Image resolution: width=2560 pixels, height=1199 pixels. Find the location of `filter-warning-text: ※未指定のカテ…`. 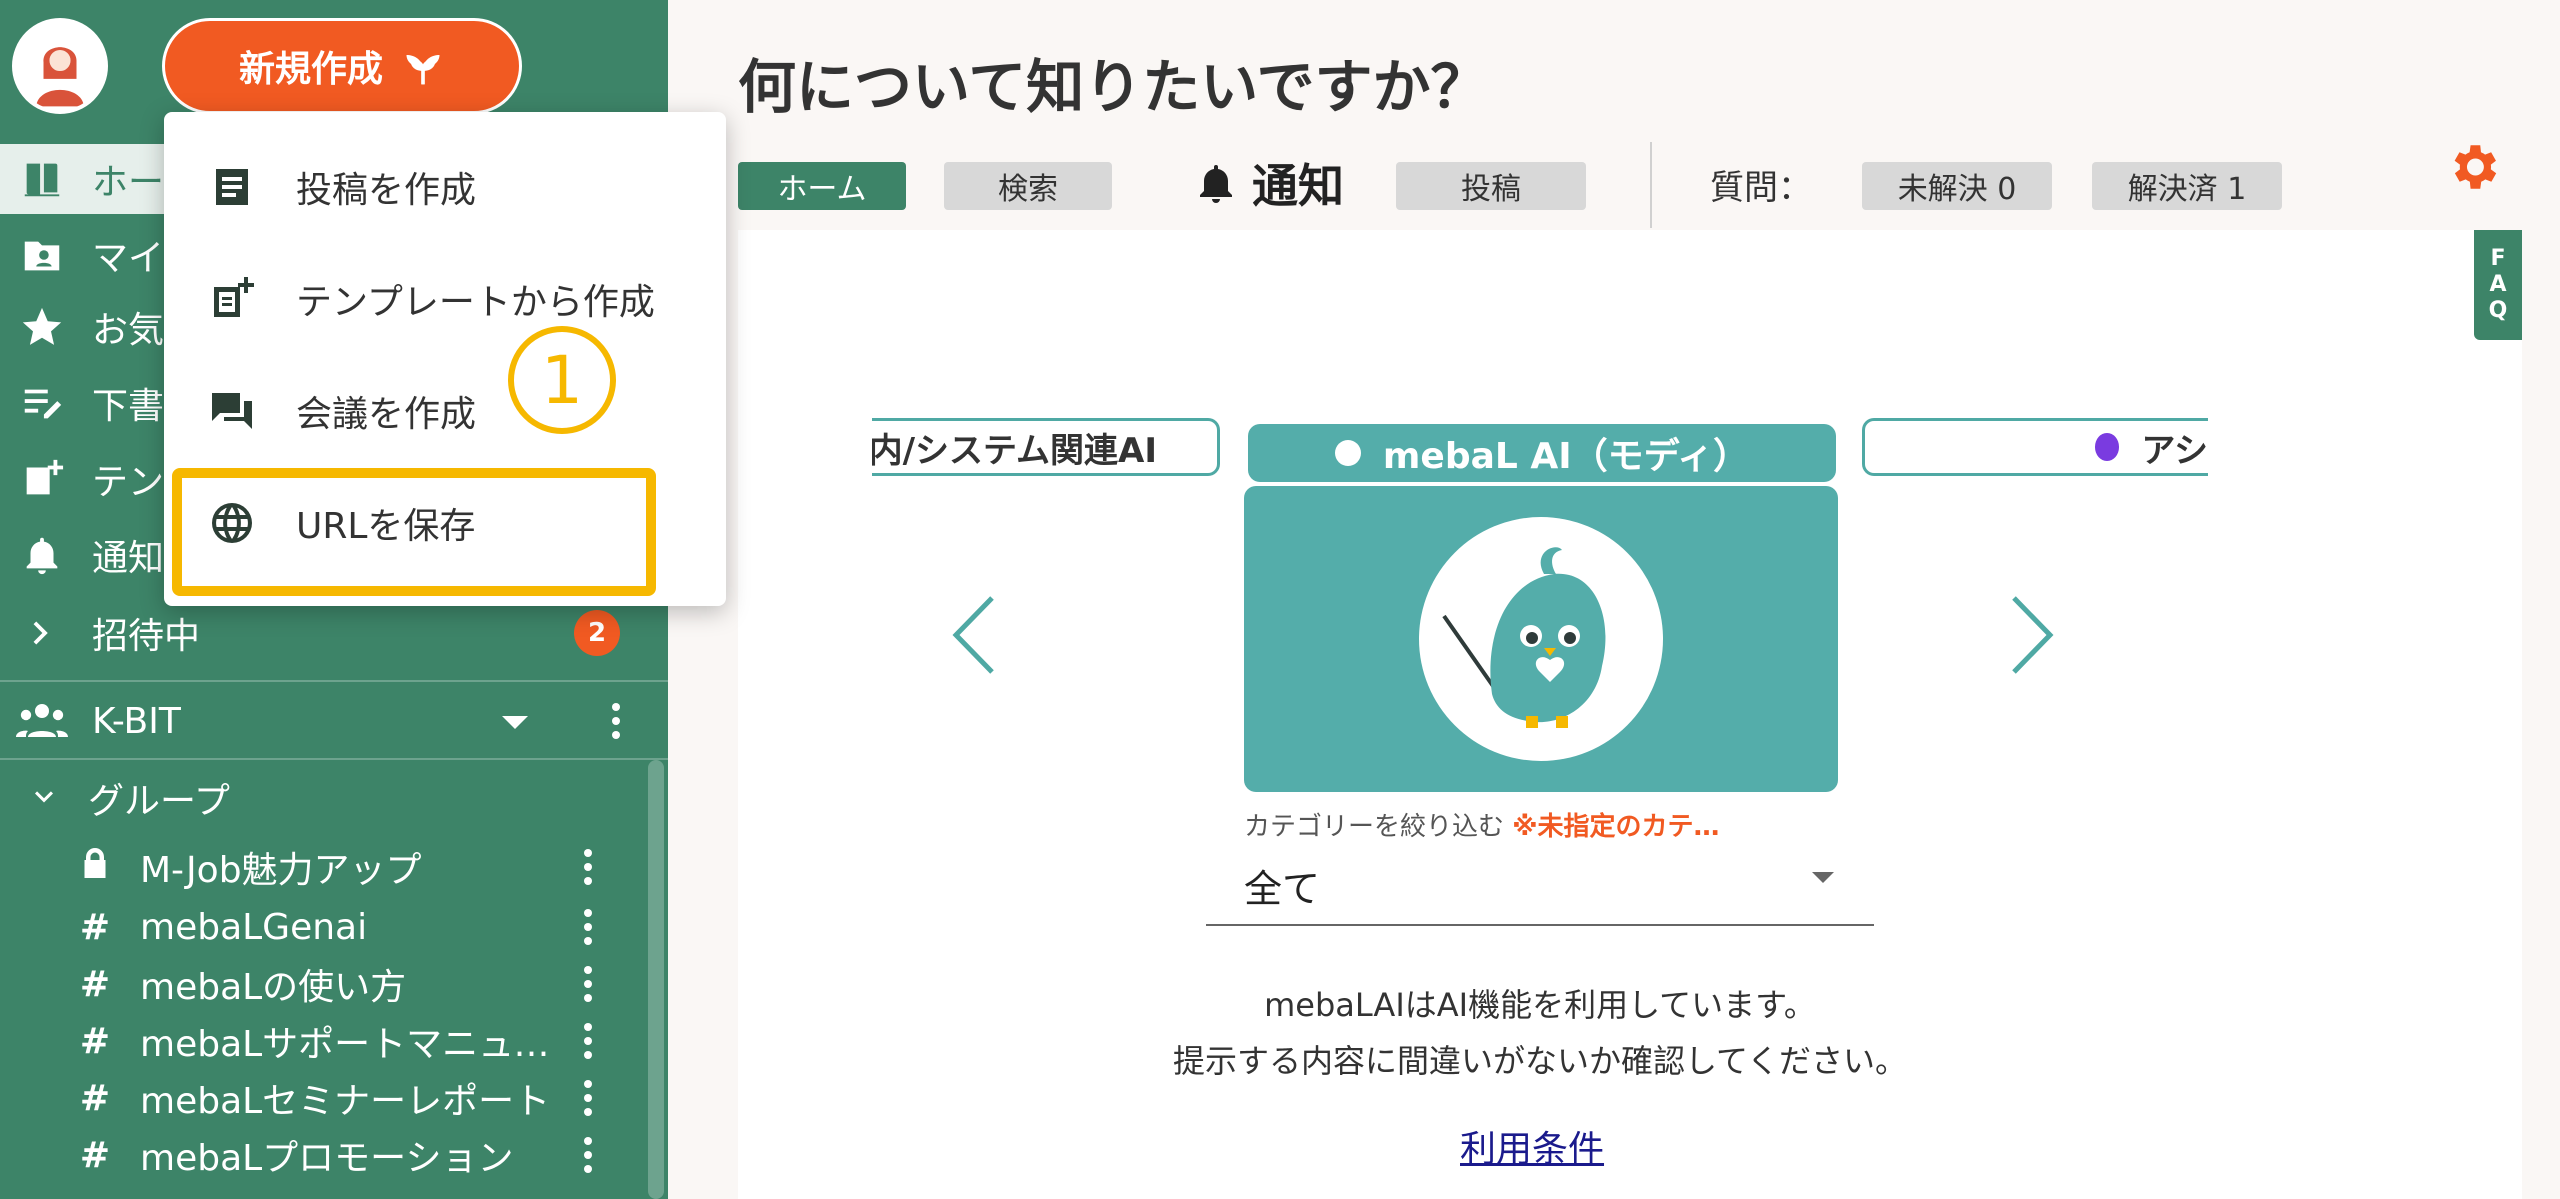

filter-warning-text: ※未指定のカテ… is located at coordinates (1616, 827).